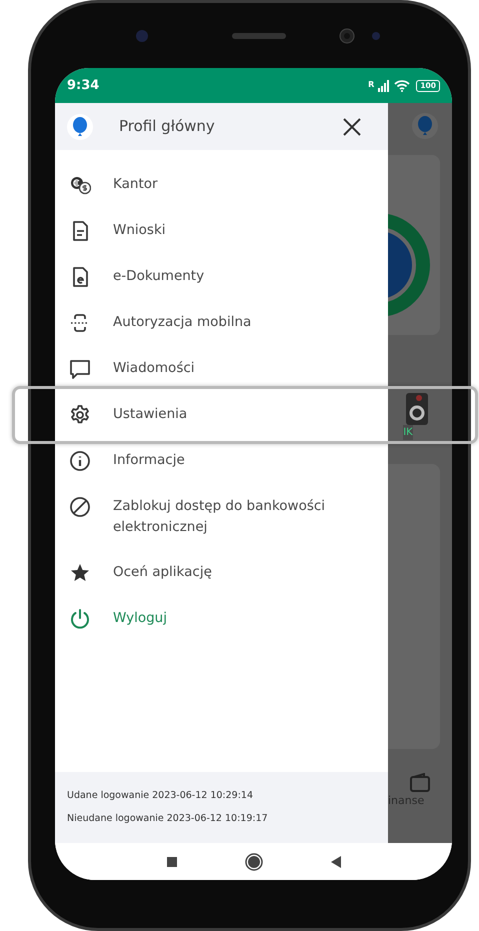 This screenshot has height=931, width=479. I want to click on wifi-icon, so click(402, 85).